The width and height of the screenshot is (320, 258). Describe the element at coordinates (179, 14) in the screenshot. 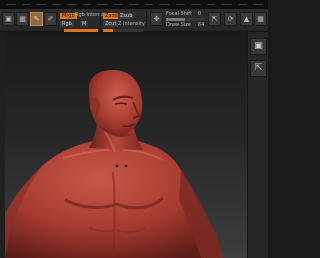

I see `focal-shift-label: Focal Shift` at that location.